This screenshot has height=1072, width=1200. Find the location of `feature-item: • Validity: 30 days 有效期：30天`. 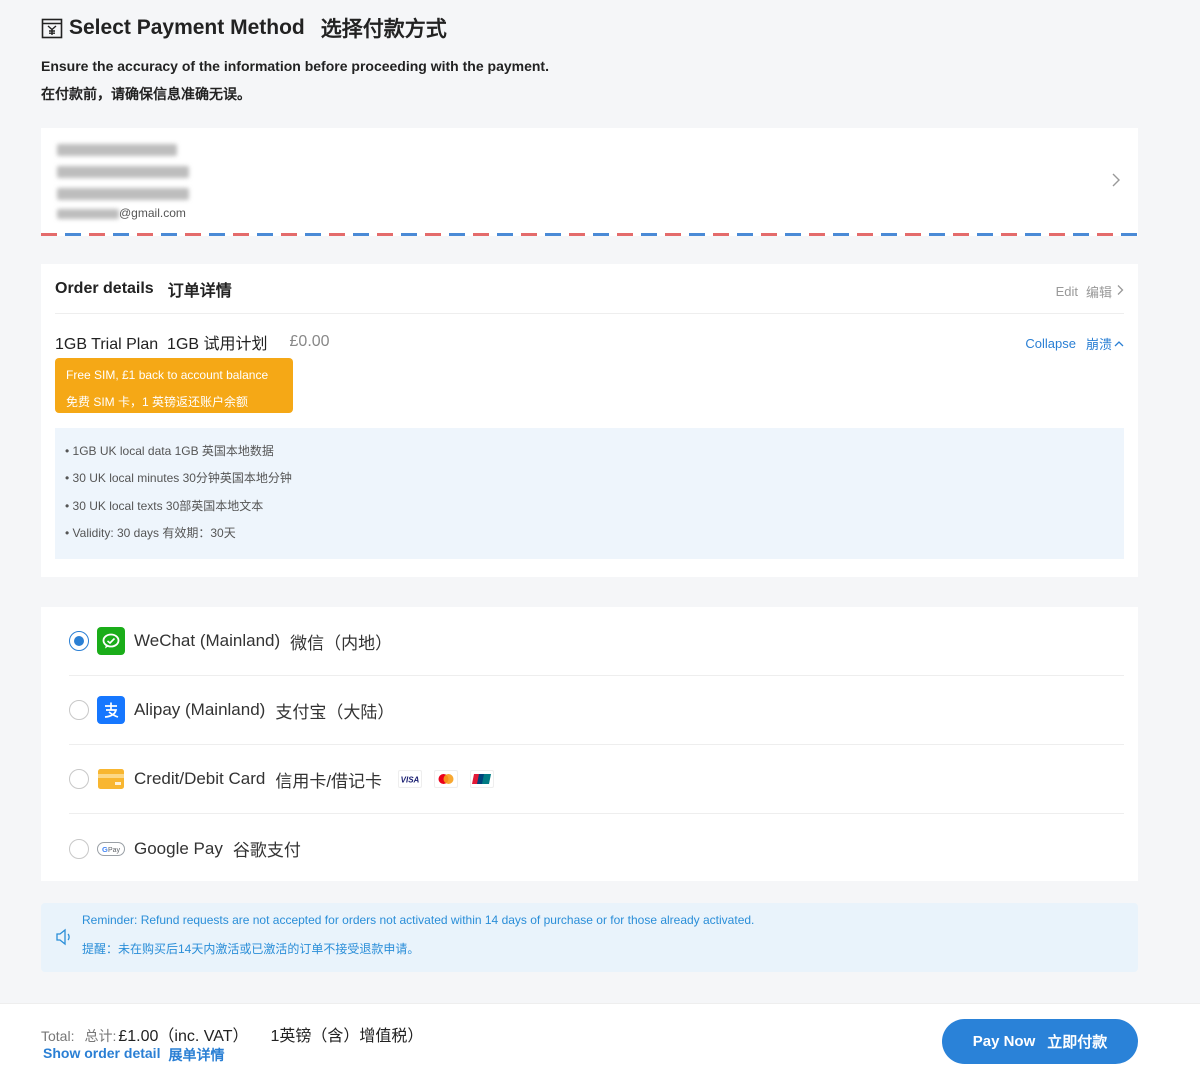

feature-item: • Validity: 30 days 有效期：30天 is located at coordinates (150, 533).